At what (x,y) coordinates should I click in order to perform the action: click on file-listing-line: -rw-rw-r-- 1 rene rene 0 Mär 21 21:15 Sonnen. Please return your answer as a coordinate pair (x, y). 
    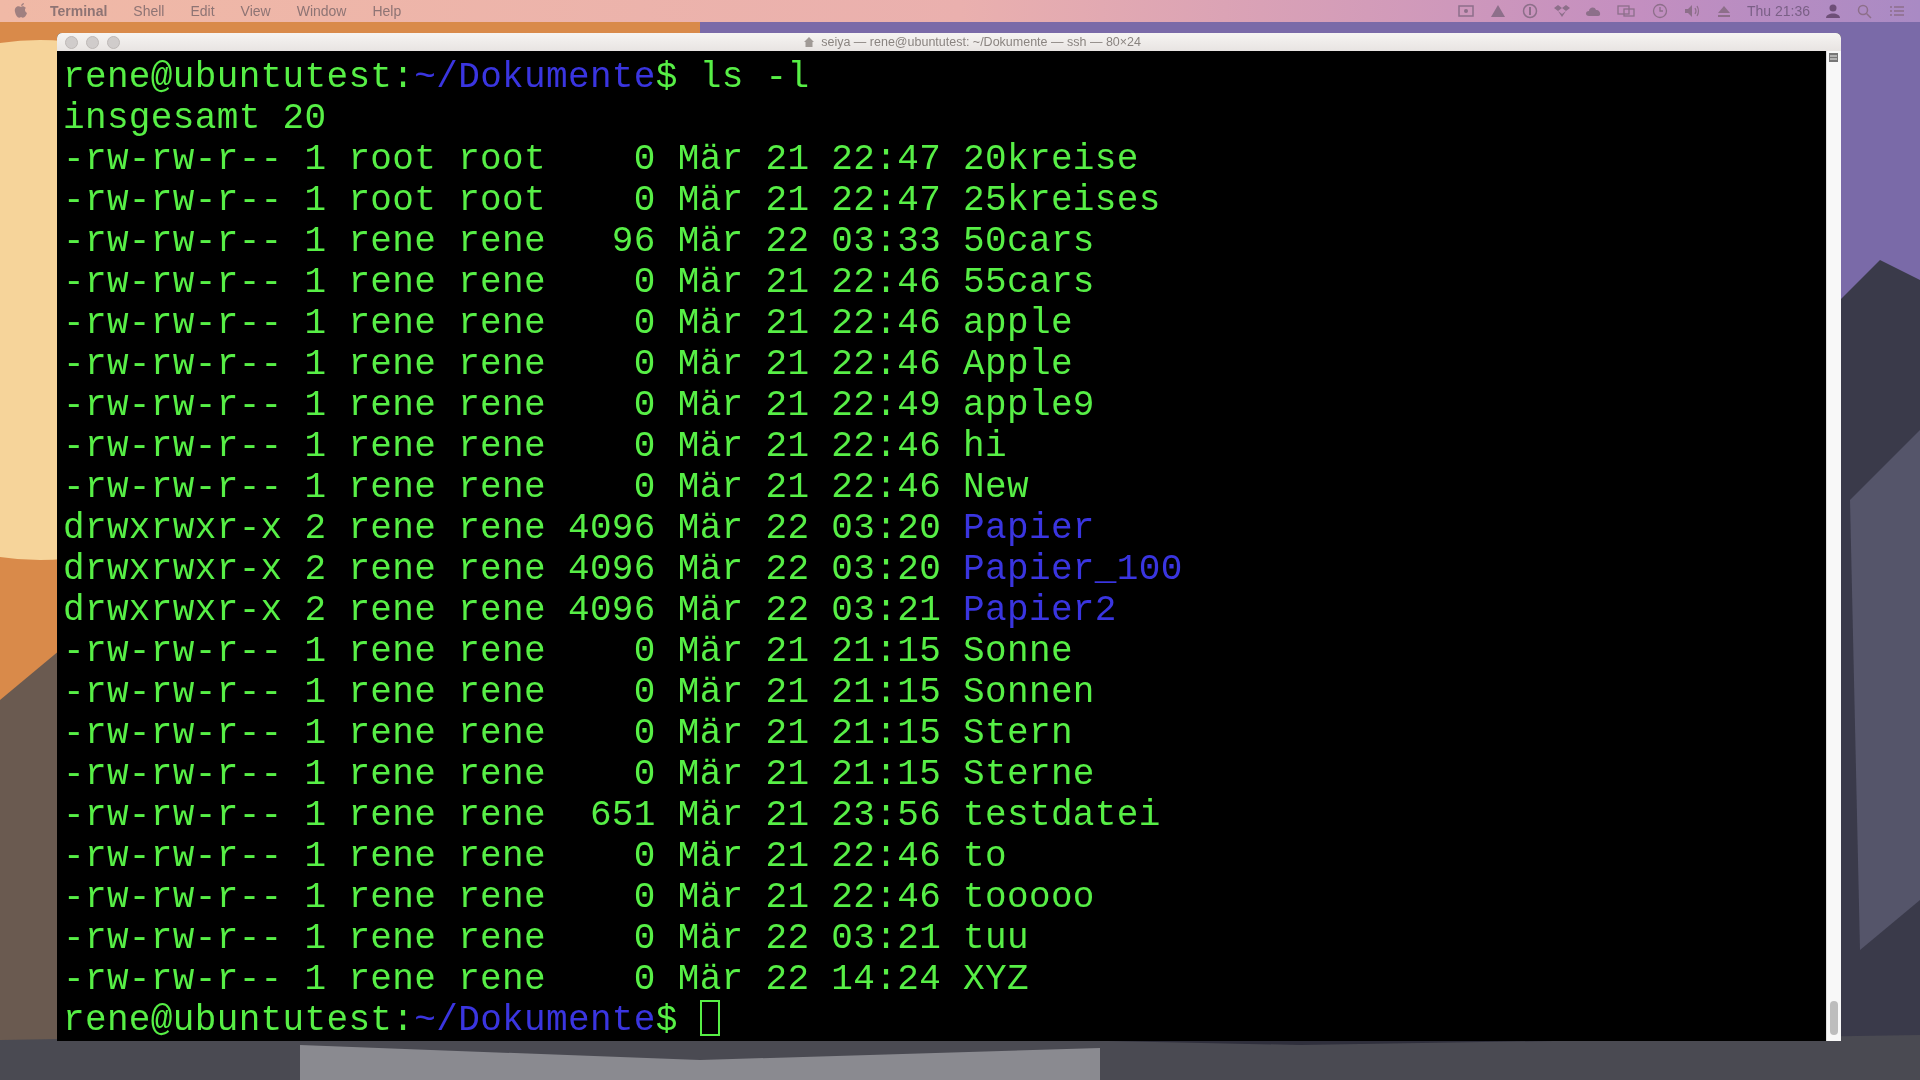
    Looking at the image, I should click on (579, 692).